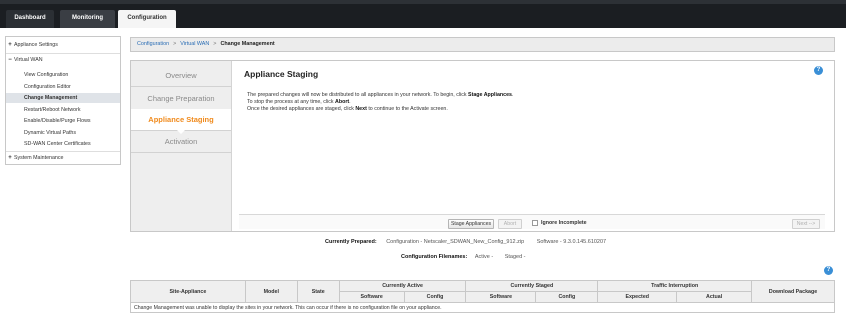 This screenshot has height=318, width=846. What do you see at coordinates (484, 257) in the screenshot?
I see `active-filename: Active -` at bounding box center [484, 257].